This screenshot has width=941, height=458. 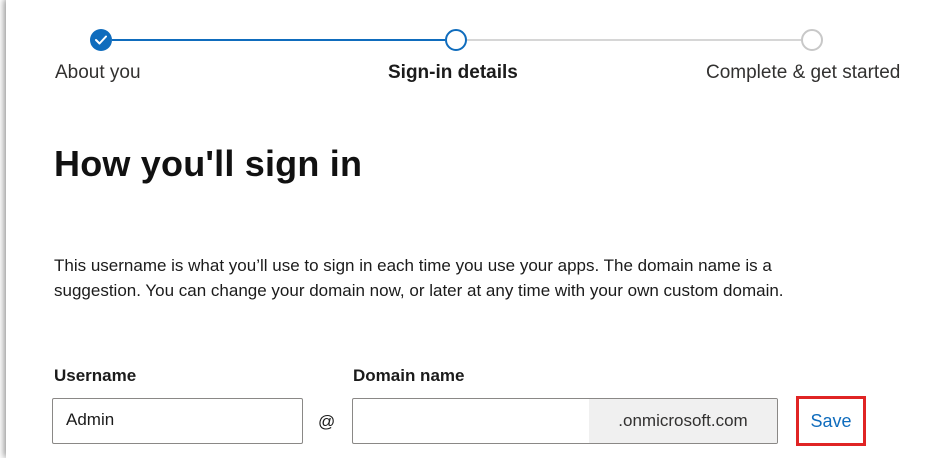 What do you see at coordinates (453, 72) in the screenshot?
I see `step-label-sign-in-details: Sign-in details` at bounding box center [453, 72].